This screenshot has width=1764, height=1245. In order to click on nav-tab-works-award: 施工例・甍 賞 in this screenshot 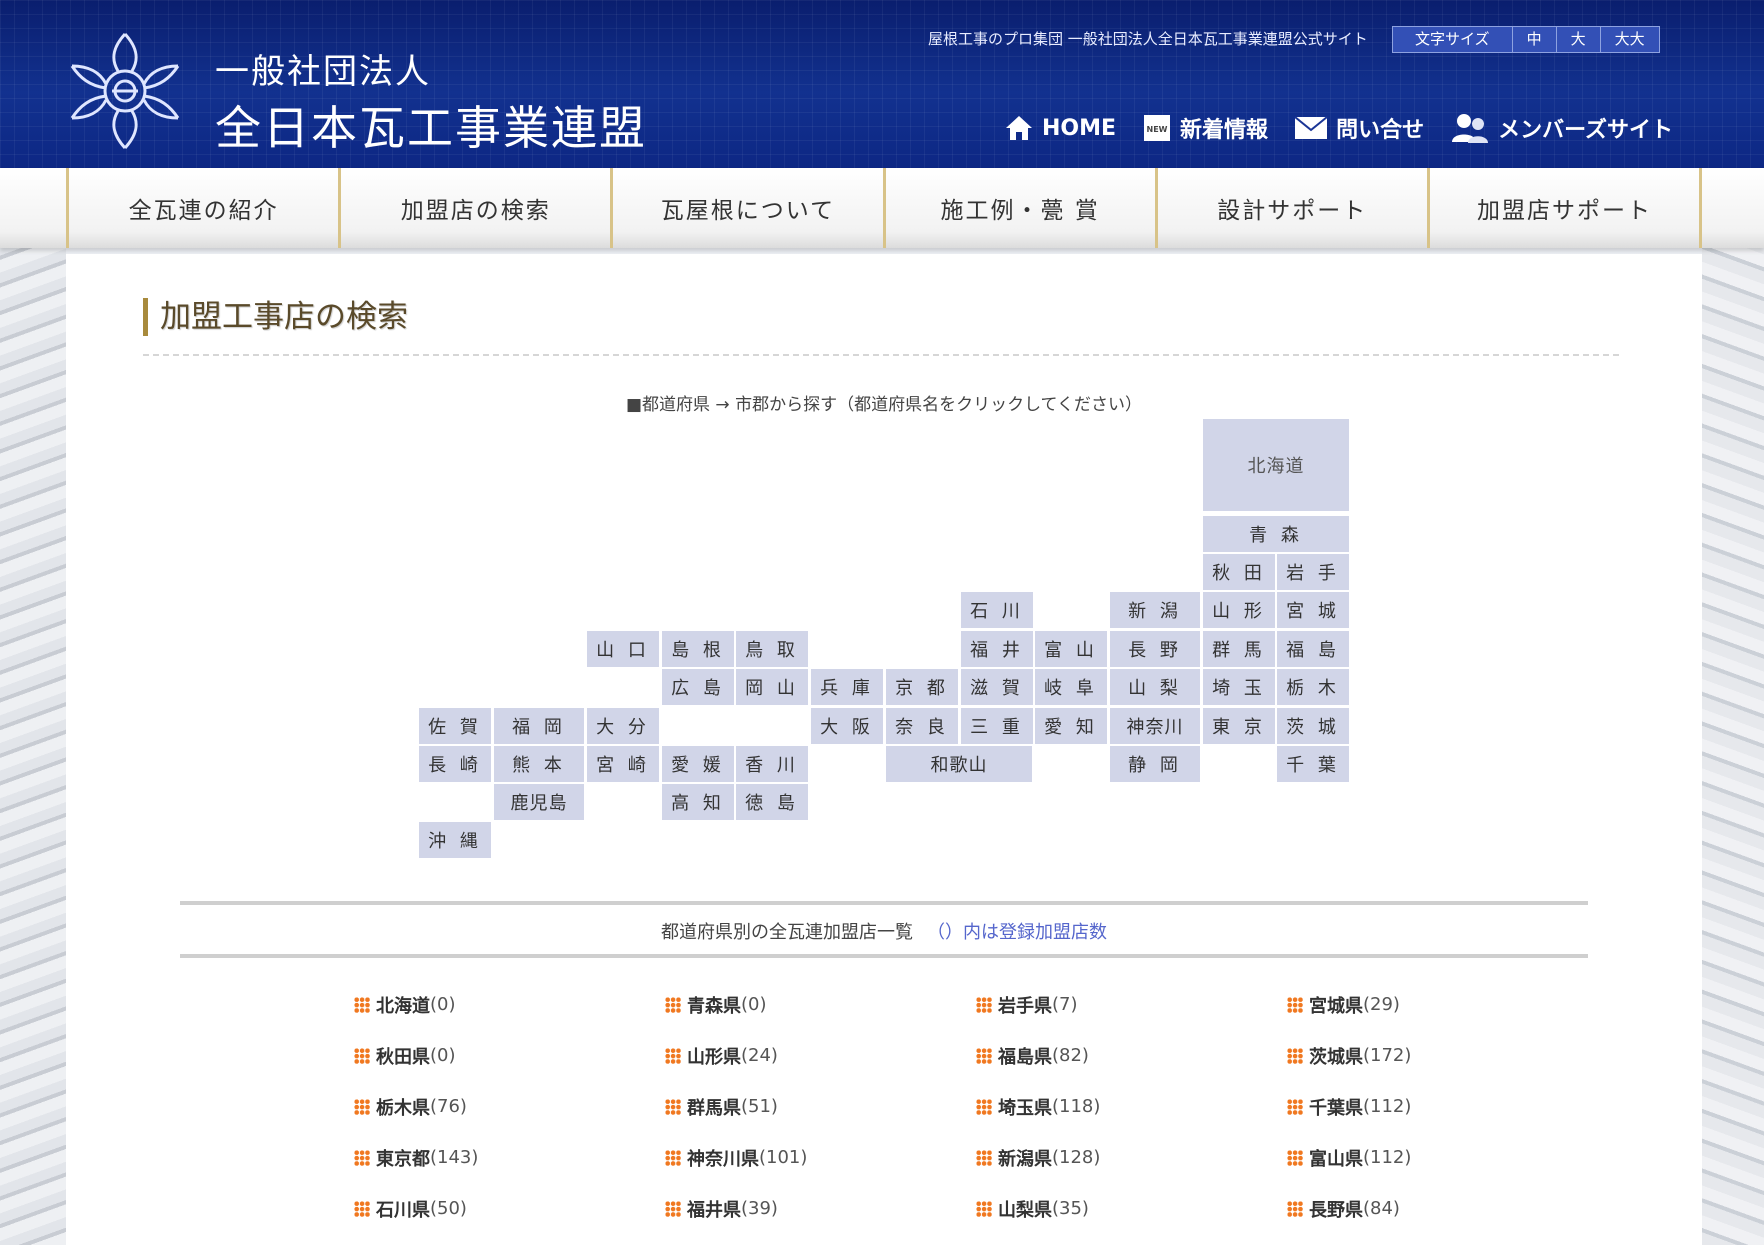, I will do `click(1018, 208)`.